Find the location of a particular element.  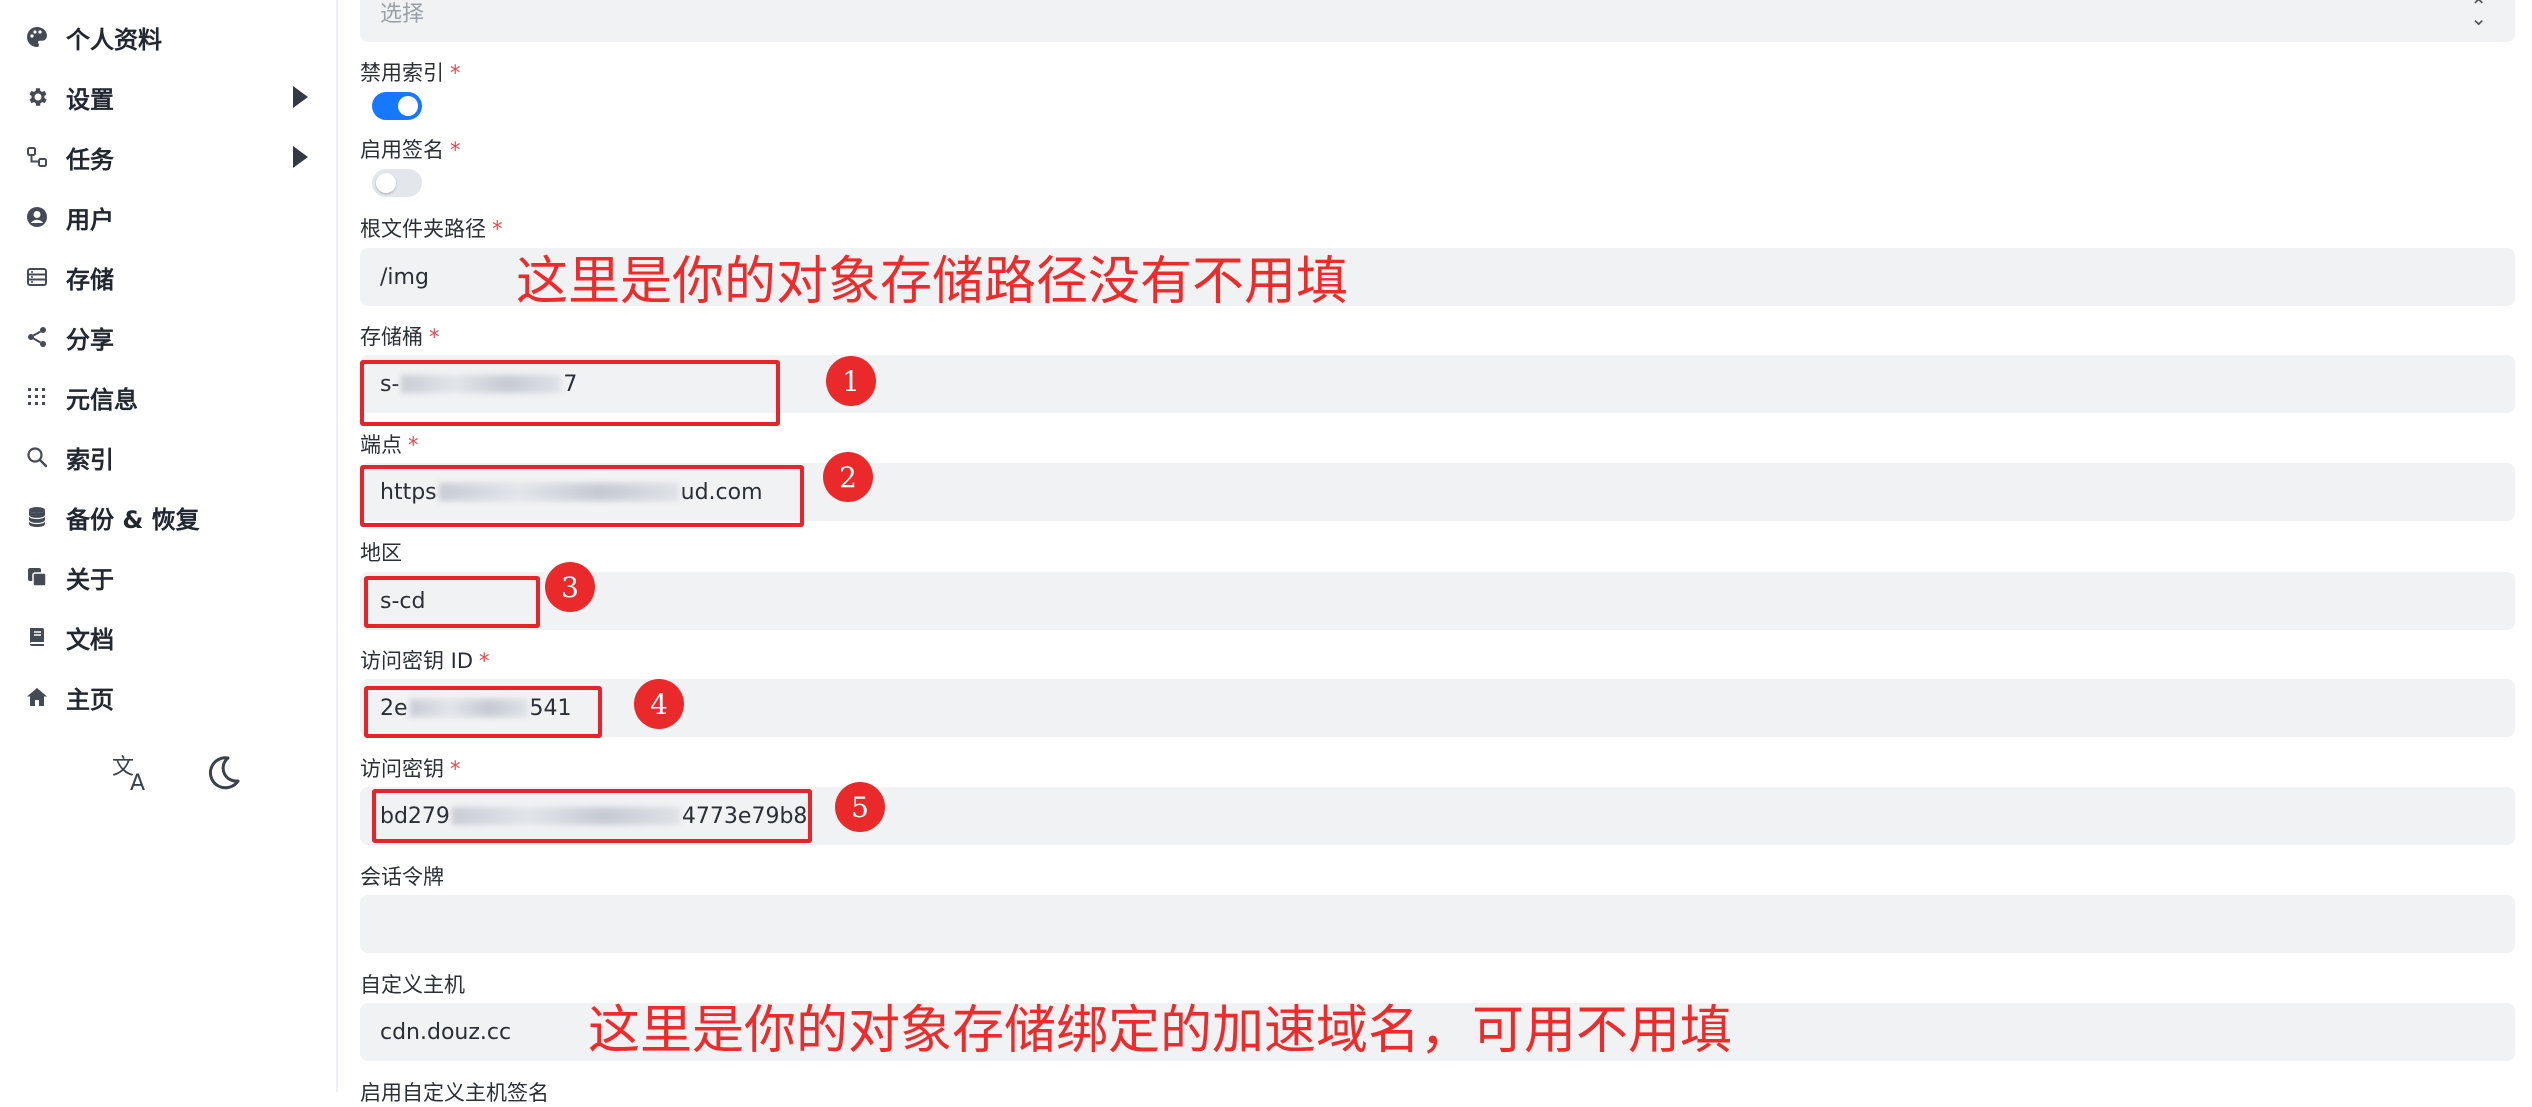

sidebar-item-index: 索引 is located at coordinates (172, 457).